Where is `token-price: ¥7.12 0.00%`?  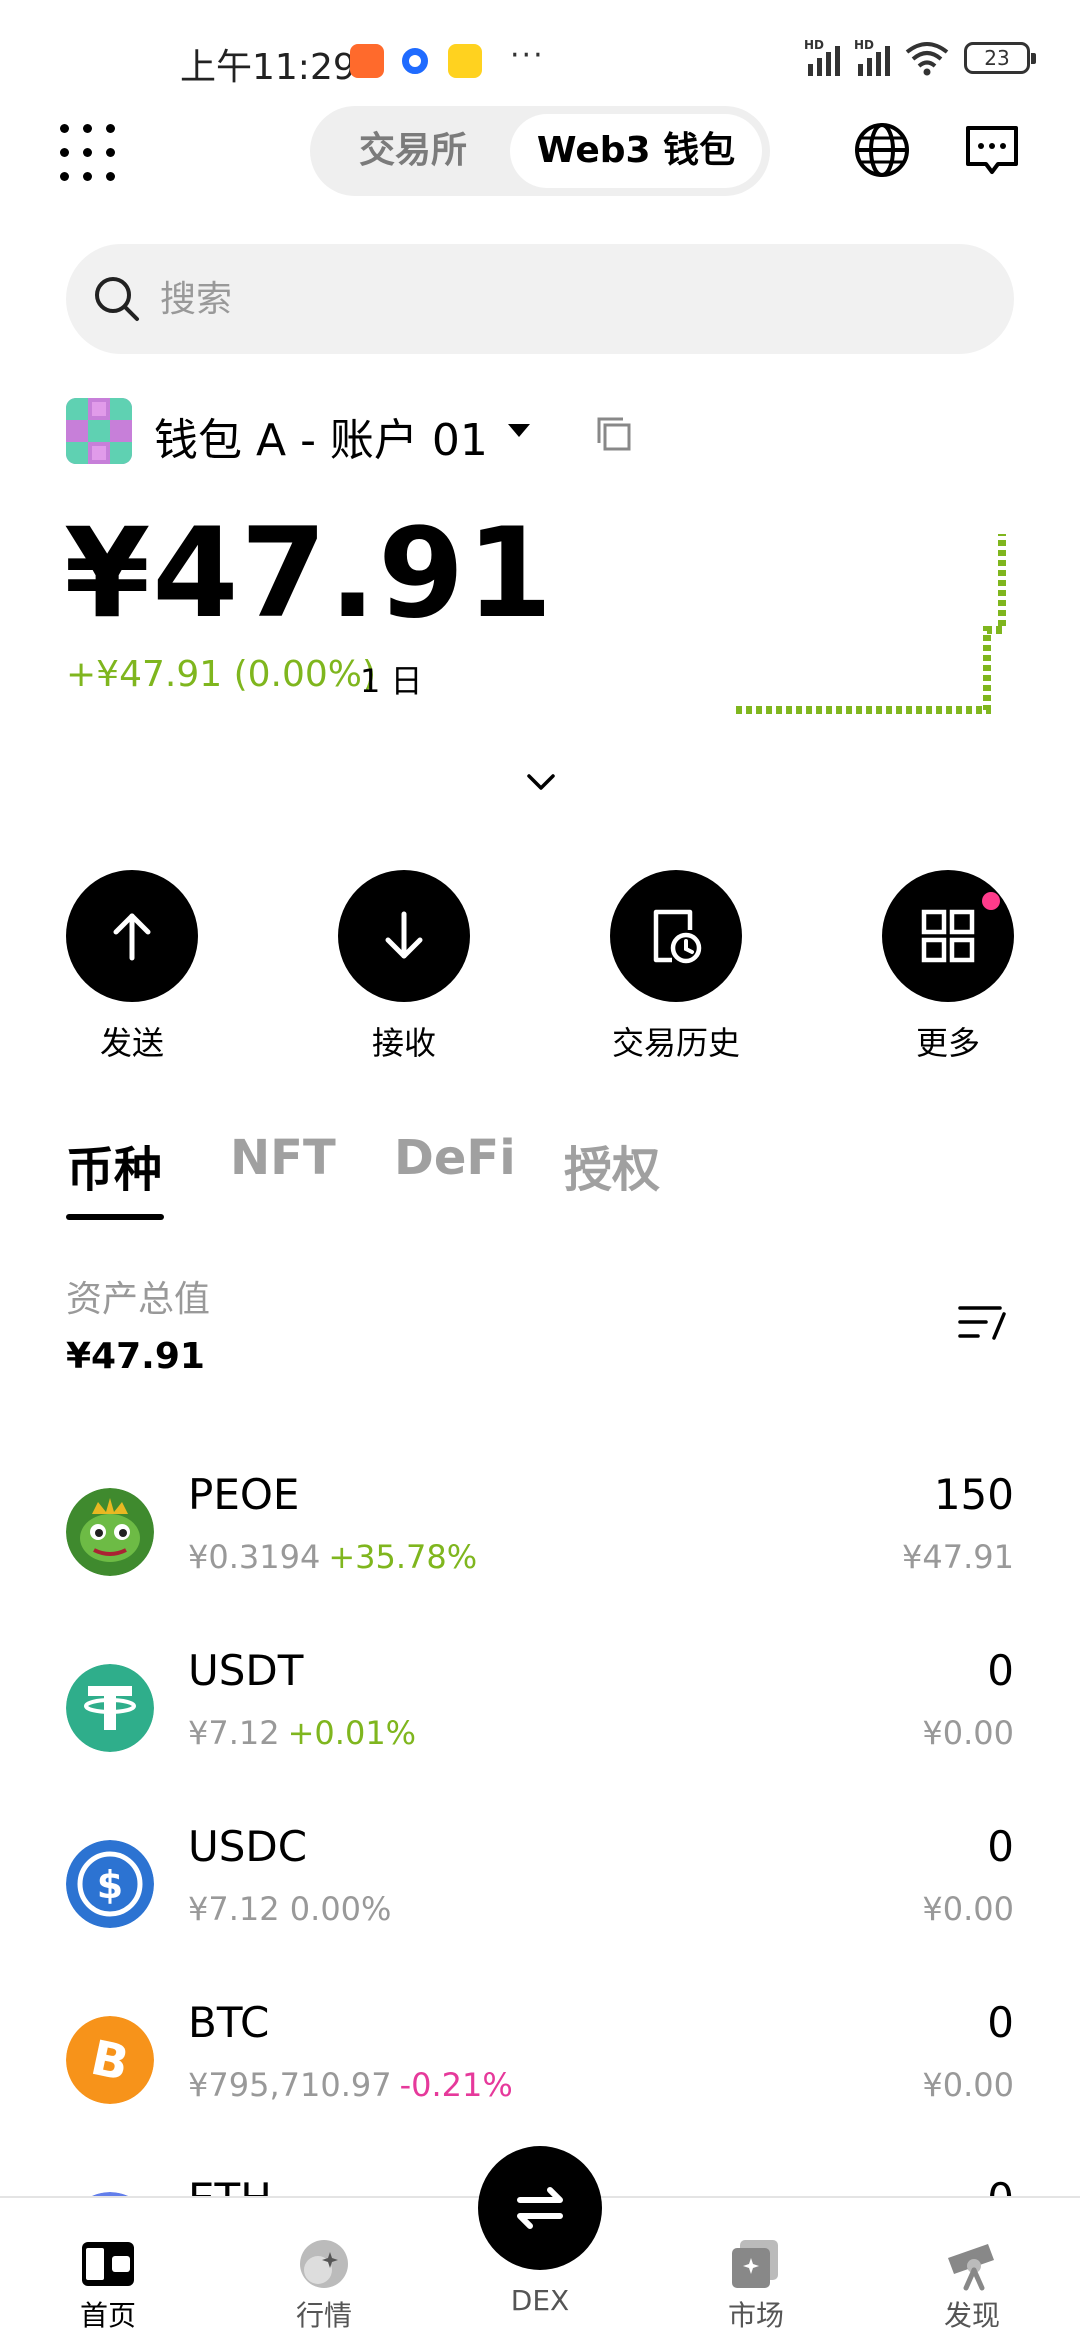 token-price: ¥7.12 0.00% is located at coordinates (290, 1909).